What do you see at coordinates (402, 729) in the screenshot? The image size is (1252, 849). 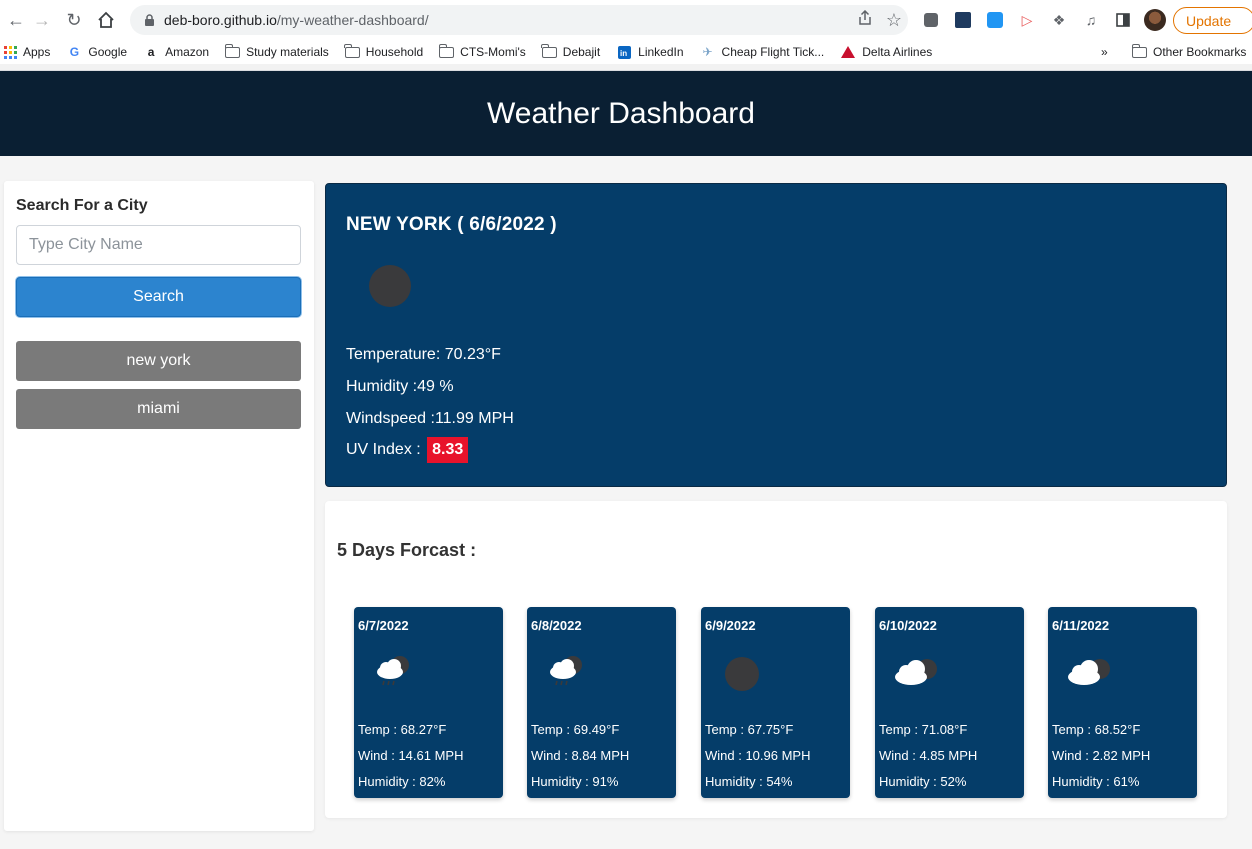 I see `forecast-temp: Temp : 68.27°F` at bounding box center [402, 729].